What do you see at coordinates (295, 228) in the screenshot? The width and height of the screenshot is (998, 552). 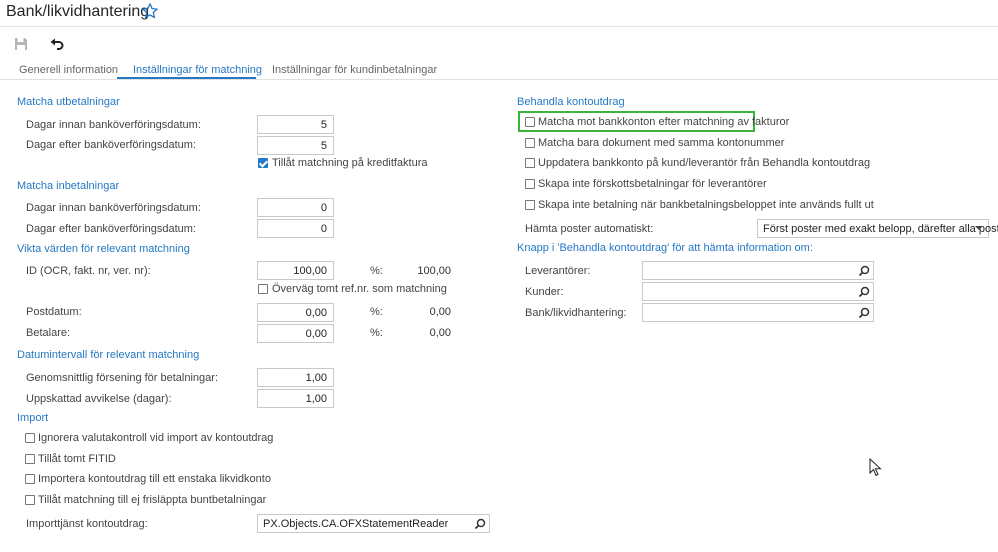 I see `incoming-days-after-input: 0` at bounding box center [295, 228].